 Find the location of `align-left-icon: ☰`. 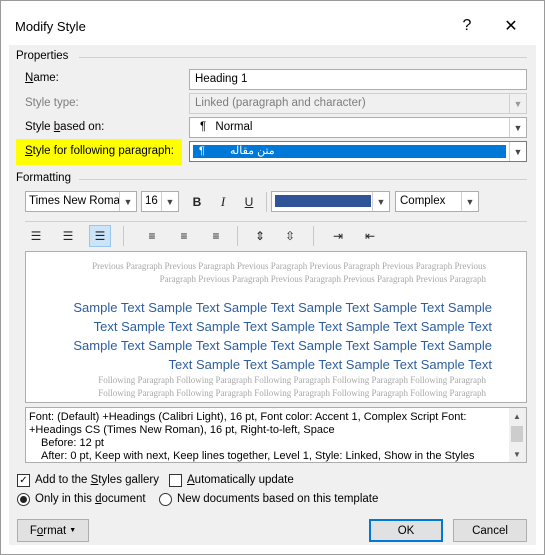

align-left-icon: ☰ is located at coordinates (36, 236).